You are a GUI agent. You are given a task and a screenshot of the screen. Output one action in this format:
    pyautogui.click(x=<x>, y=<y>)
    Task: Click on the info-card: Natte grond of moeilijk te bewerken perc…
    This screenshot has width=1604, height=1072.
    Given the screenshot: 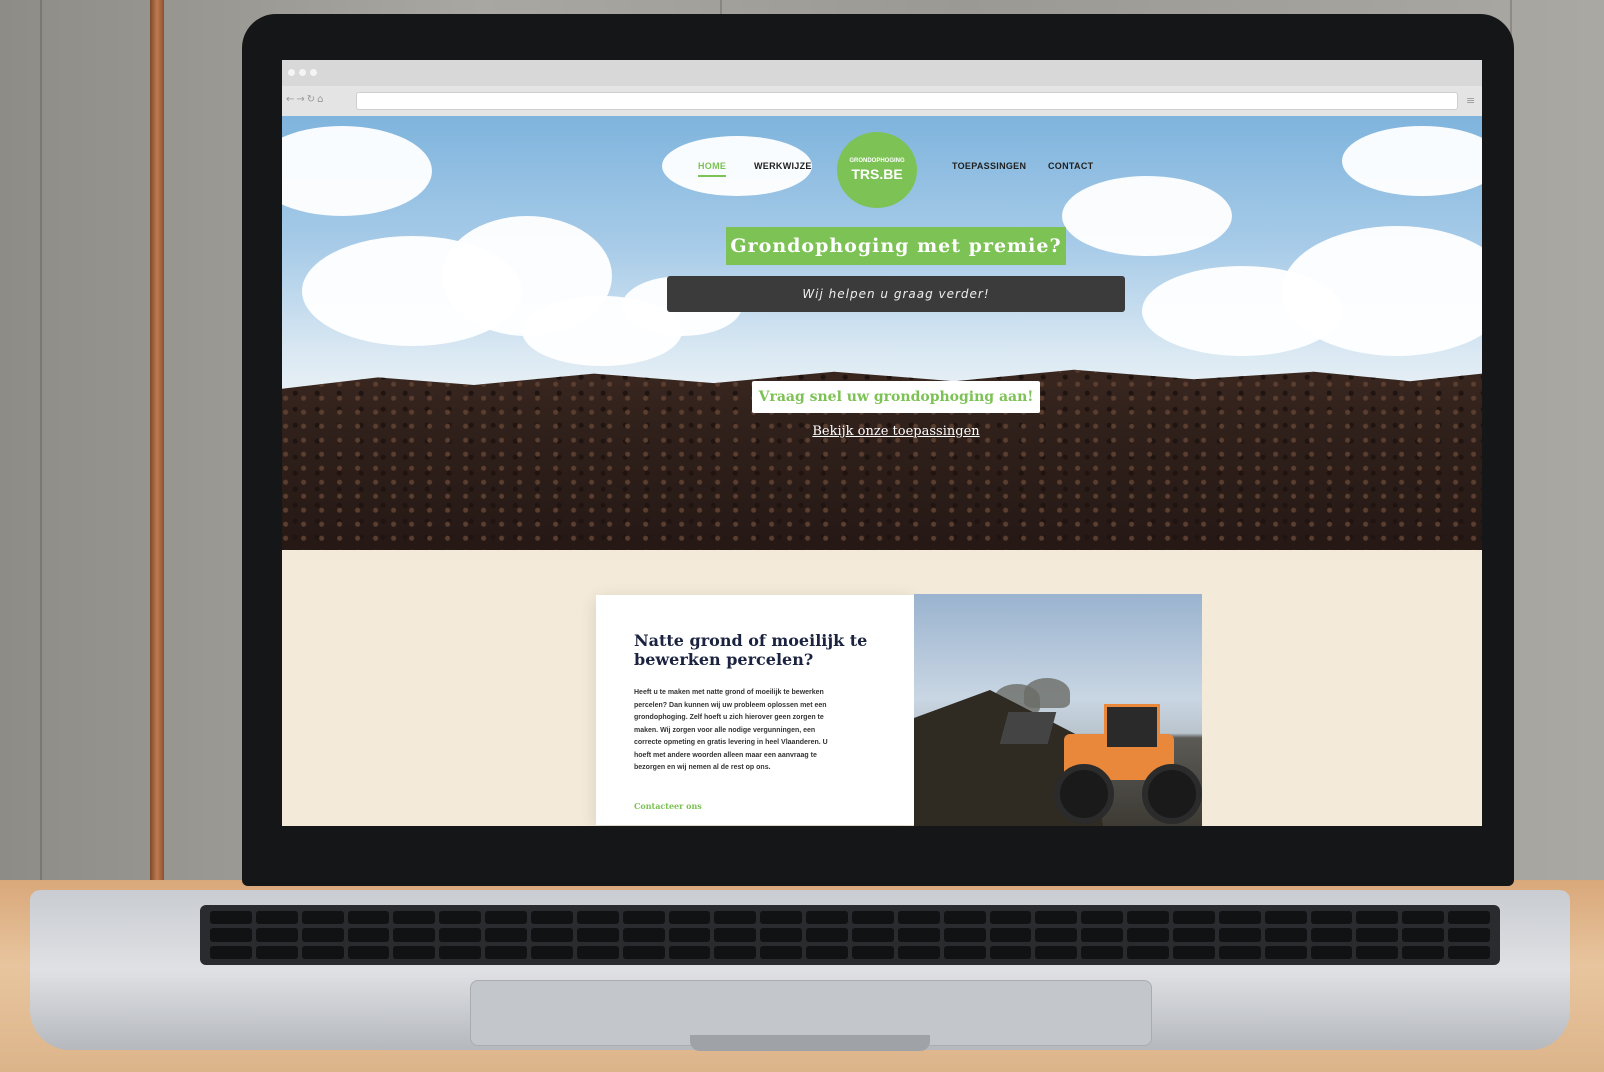 What is the action you would take?
    pyautogui.click(x=755, y=710)
    